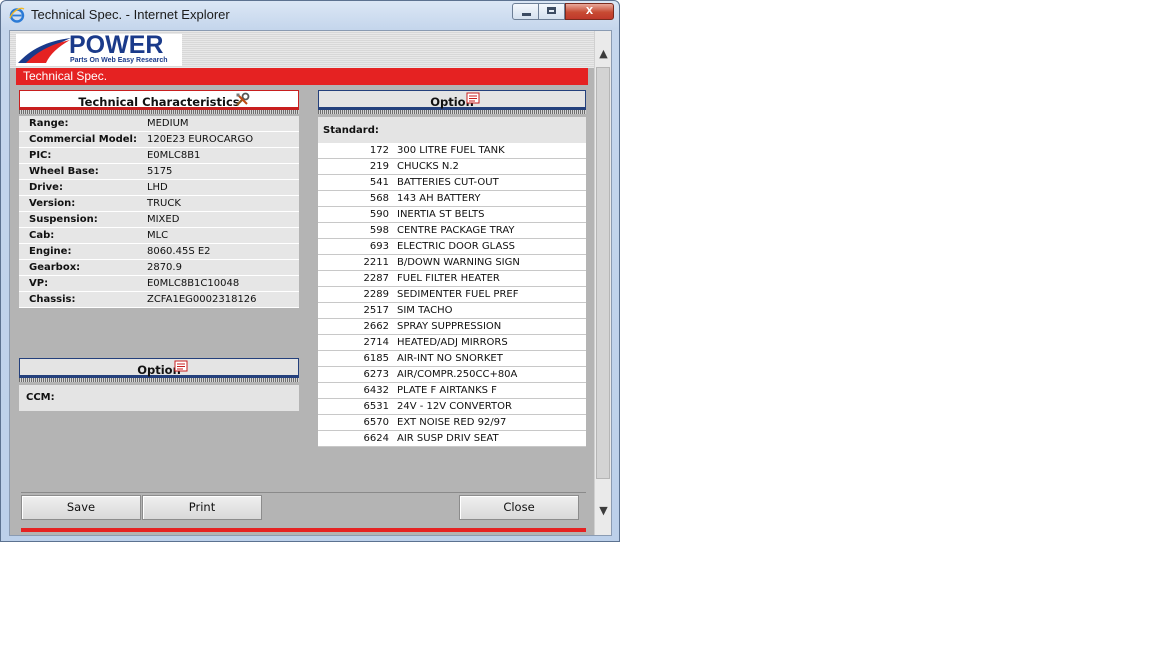 The image size is (1152, 648). What do you see at coordinates (357, 214) in the screenshot?
I see `option-code: 590` at bounding box center [357, 214].